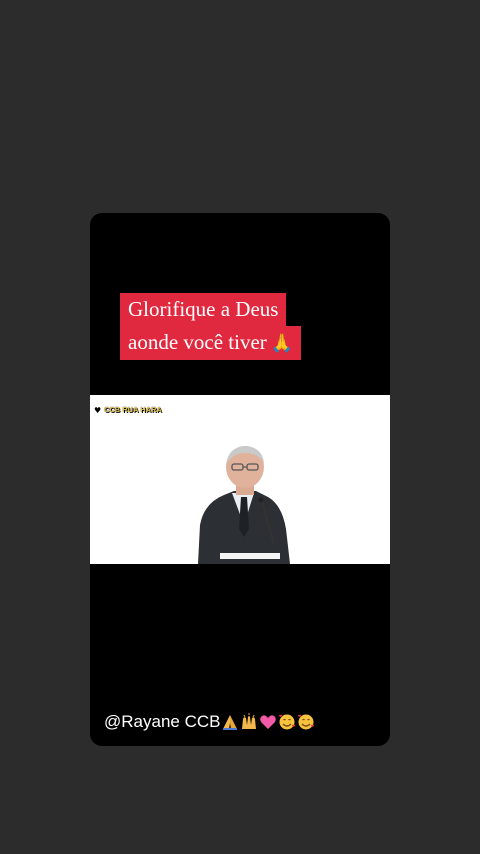  What do you see at coordinates (162, 721) in the screenshot?
I see `username-text: @Rayane CCB` at bounding box center [162, 721].